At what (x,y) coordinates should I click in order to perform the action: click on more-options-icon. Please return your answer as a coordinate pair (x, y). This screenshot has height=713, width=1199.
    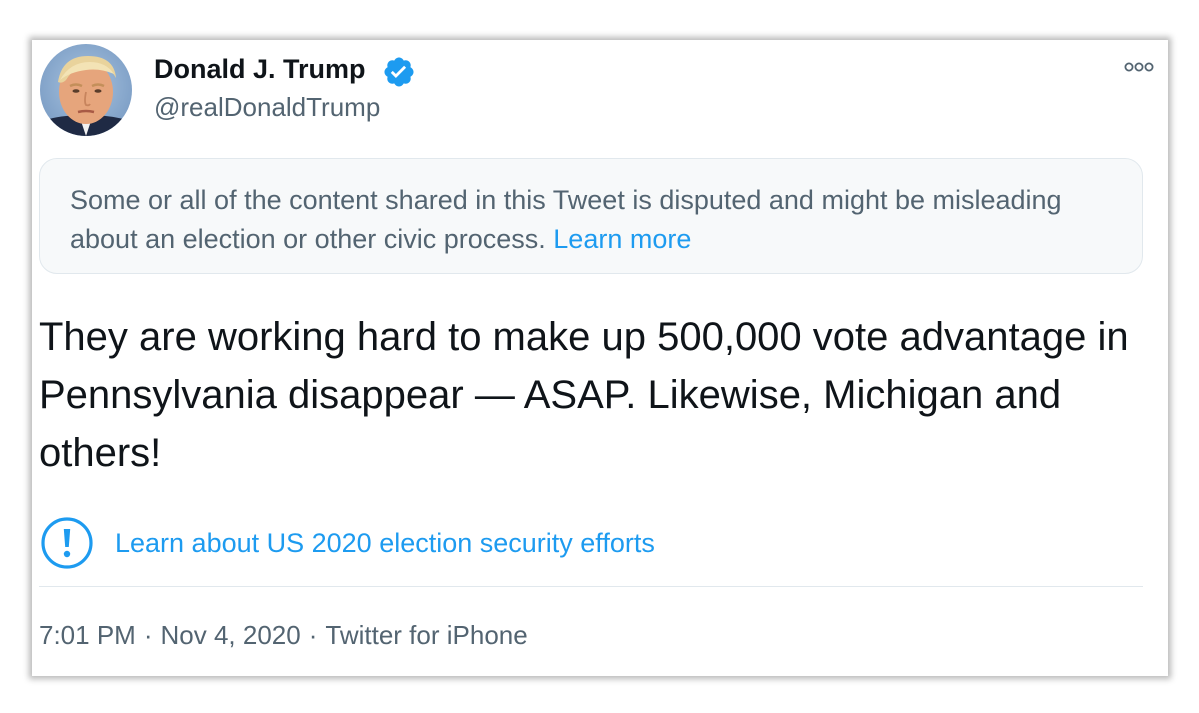
    Looking at the image, I should click on (1139, 67).